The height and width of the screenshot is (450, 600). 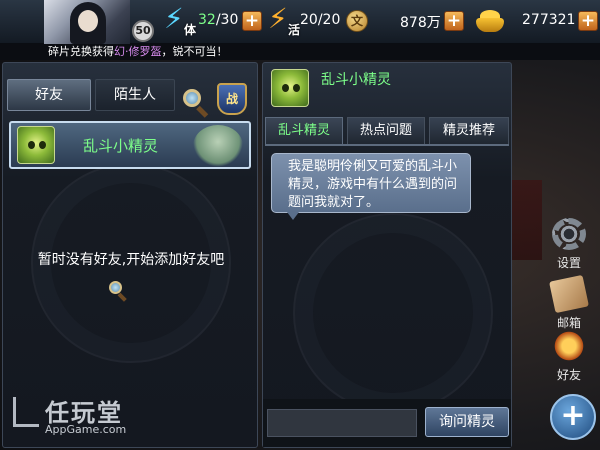 I want to click on gold-ingot-icon, so click(x=490, y=21).